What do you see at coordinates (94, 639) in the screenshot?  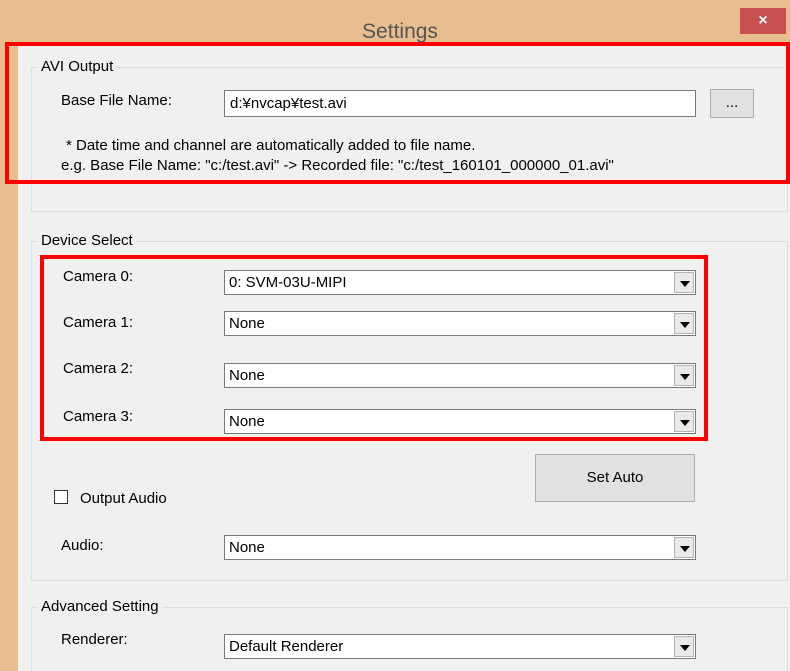 I see `renderer-label: Renderer:` at bounding box center [94, 639].